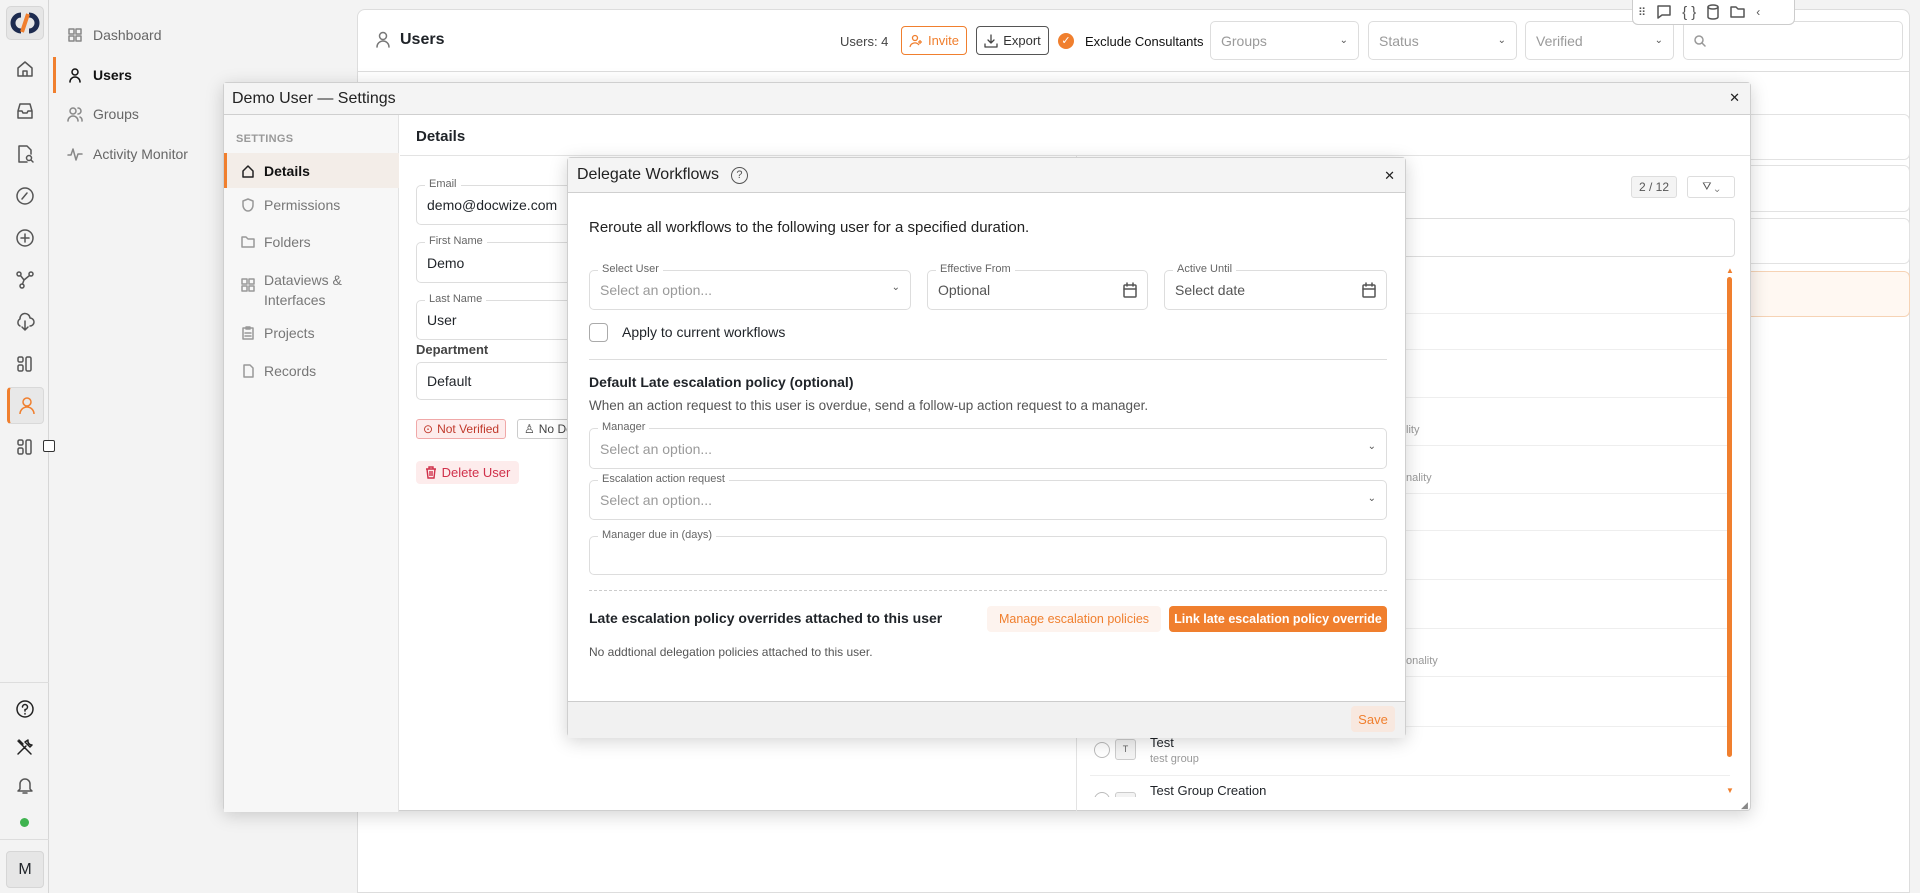 Image resolution: width=1920 pixels, height=893 pixels. Describe the element at coordinates (467, 472) in the screenshot. I see `delete-user-button: Delete User` at that location.